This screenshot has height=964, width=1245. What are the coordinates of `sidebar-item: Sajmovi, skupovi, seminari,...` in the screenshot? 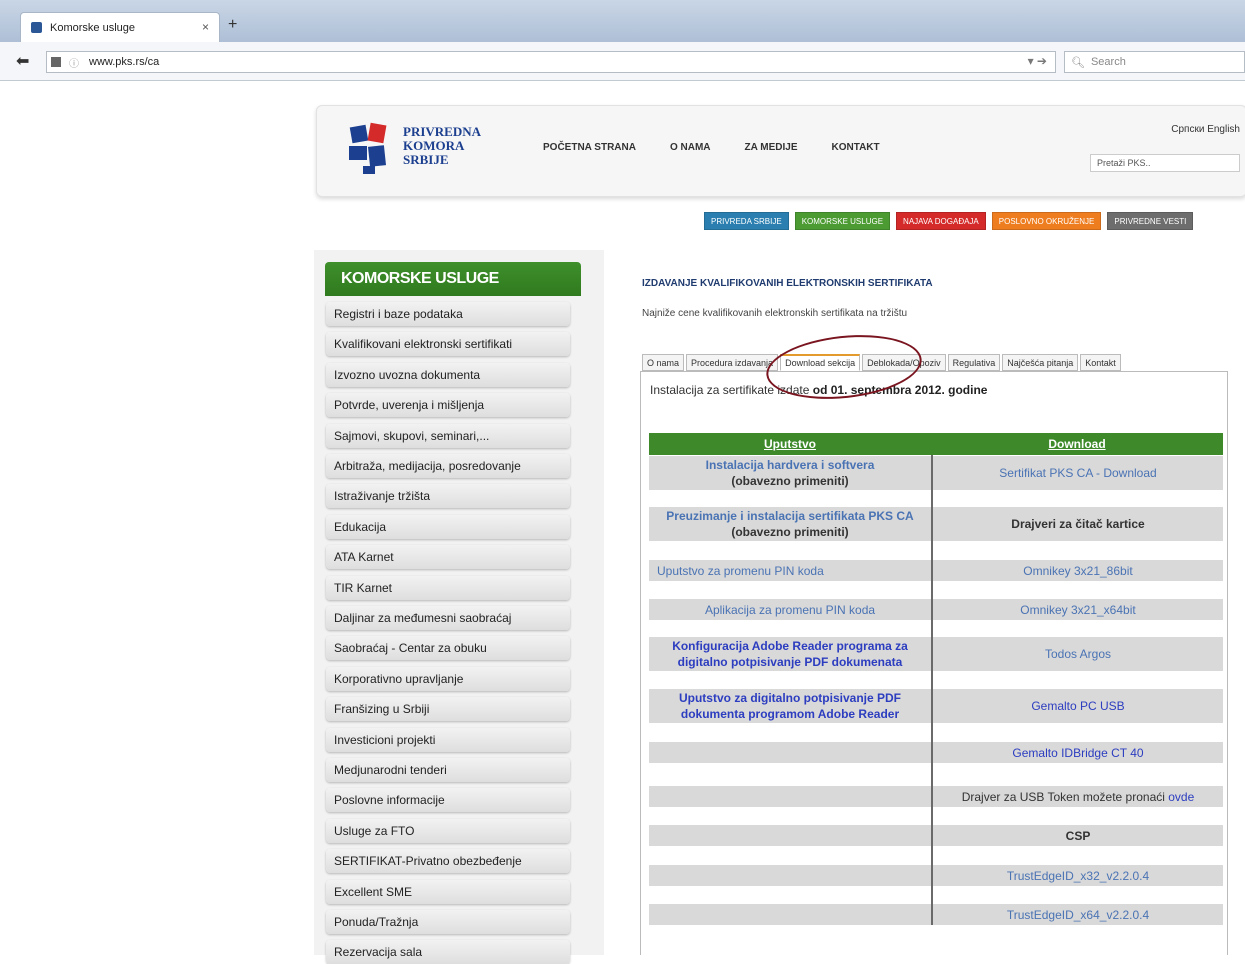 It's located at (448, 435).